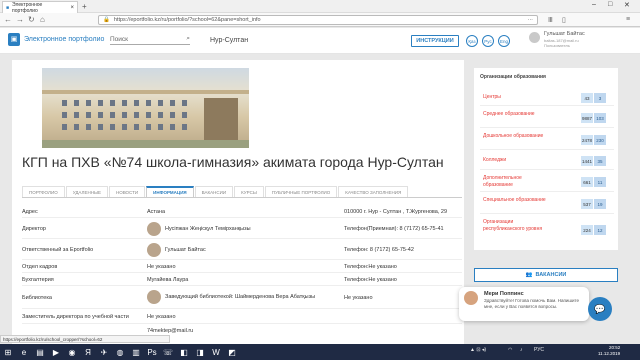  Describe the element at coordinates (170, 191) in the screenshot. I see `tab-information: ИНФОРМАЦИЯ` at that location.